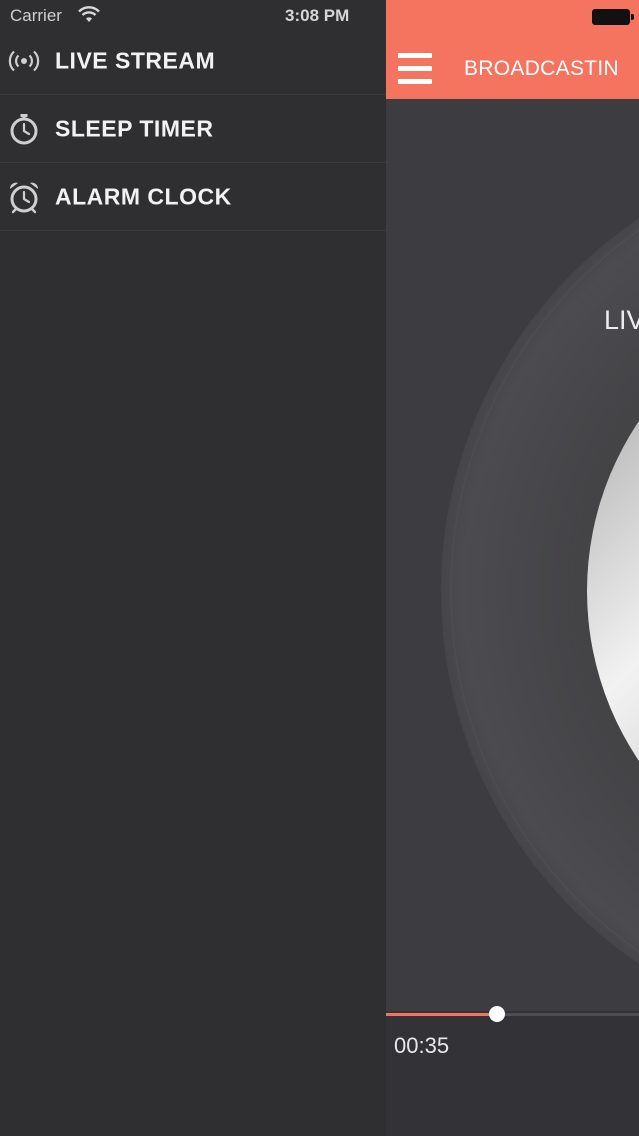  What do you see at coordinates (134, 128) in the screenshot?
I see `menu-item-label: SLEEP TIMER` at bounding box center [134, 128].